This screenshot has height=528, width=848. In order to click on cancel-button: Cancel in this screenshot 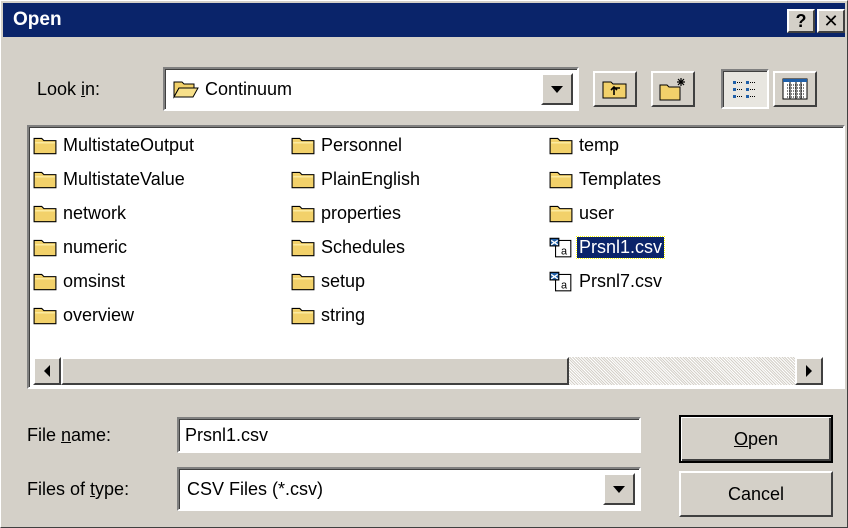, I will do `click(756, 494)`.